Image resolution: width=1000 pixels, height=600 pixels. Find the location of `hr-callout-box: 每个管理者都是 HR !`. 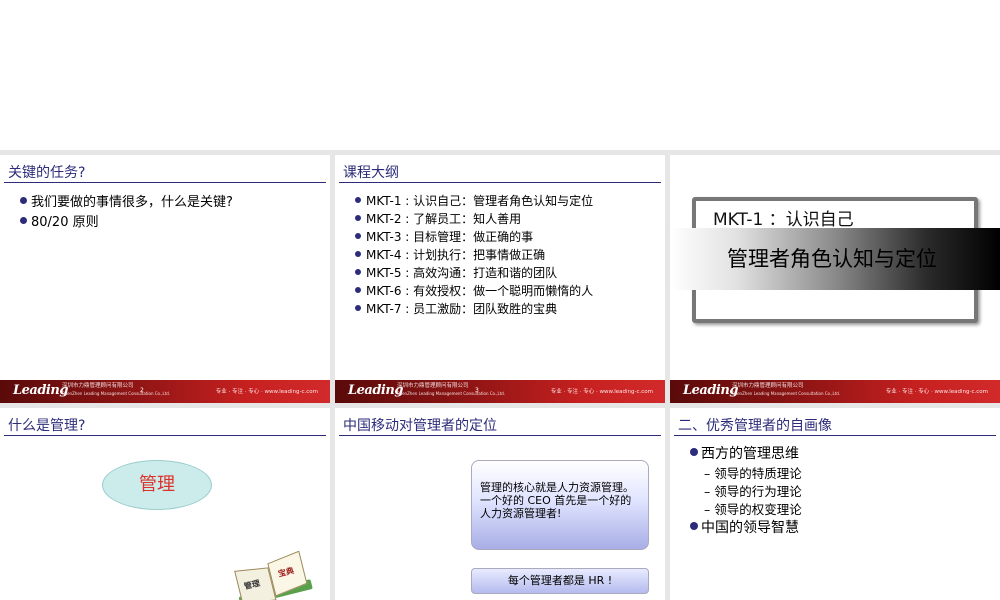

hr-callout-box: 每个管理者都是 HR ! is located at coordinates (560, 581).